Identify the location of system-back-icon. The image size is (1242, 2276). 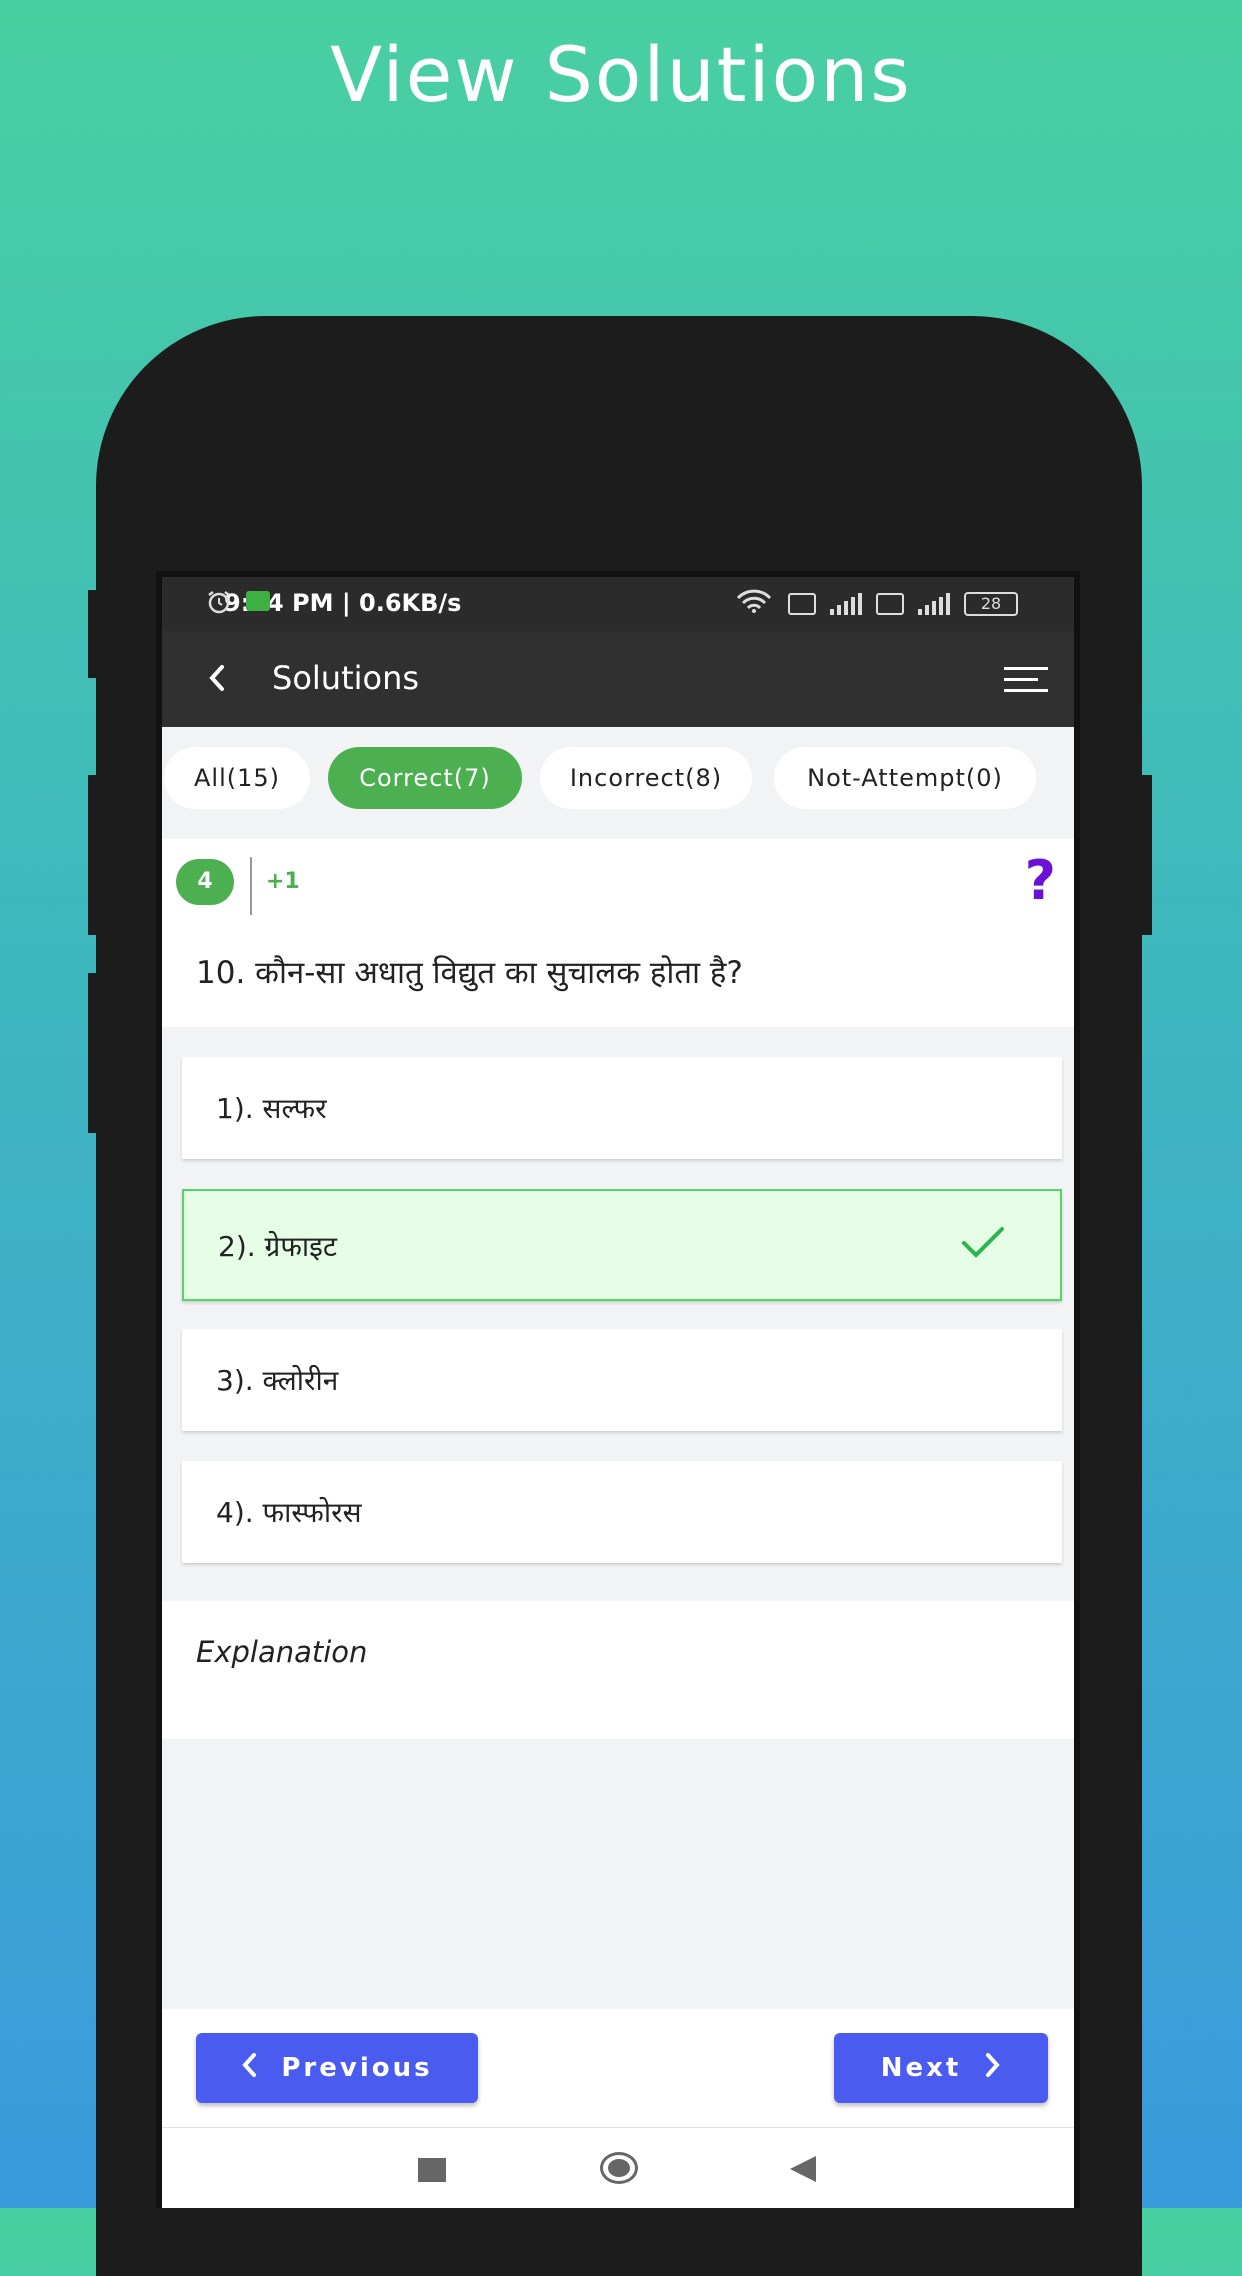
(803, 2169).